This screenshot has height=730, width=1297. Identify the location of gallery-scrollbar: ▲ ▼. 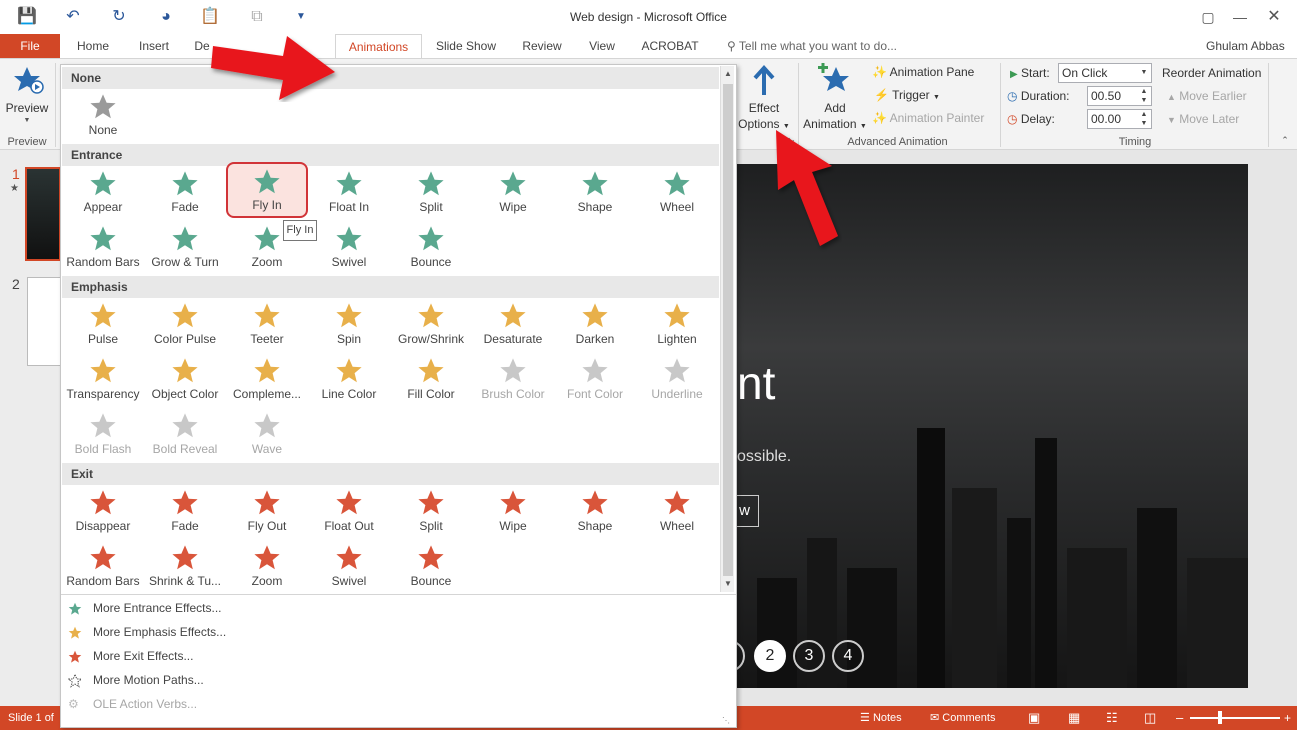
(727, 329).